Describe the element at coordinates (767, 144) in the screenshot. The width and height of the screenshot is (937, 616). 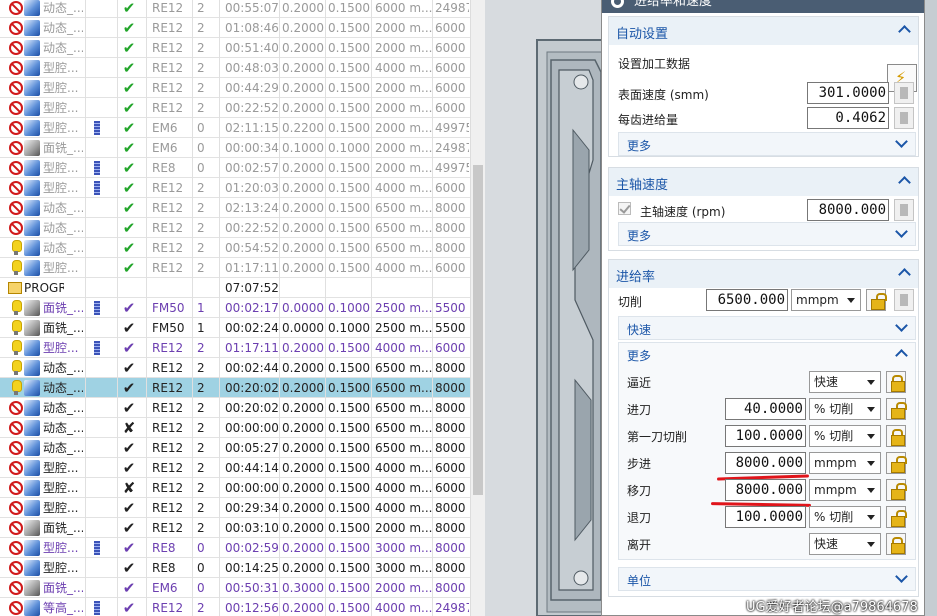
I see `auto-more-section: 更多` at that location.